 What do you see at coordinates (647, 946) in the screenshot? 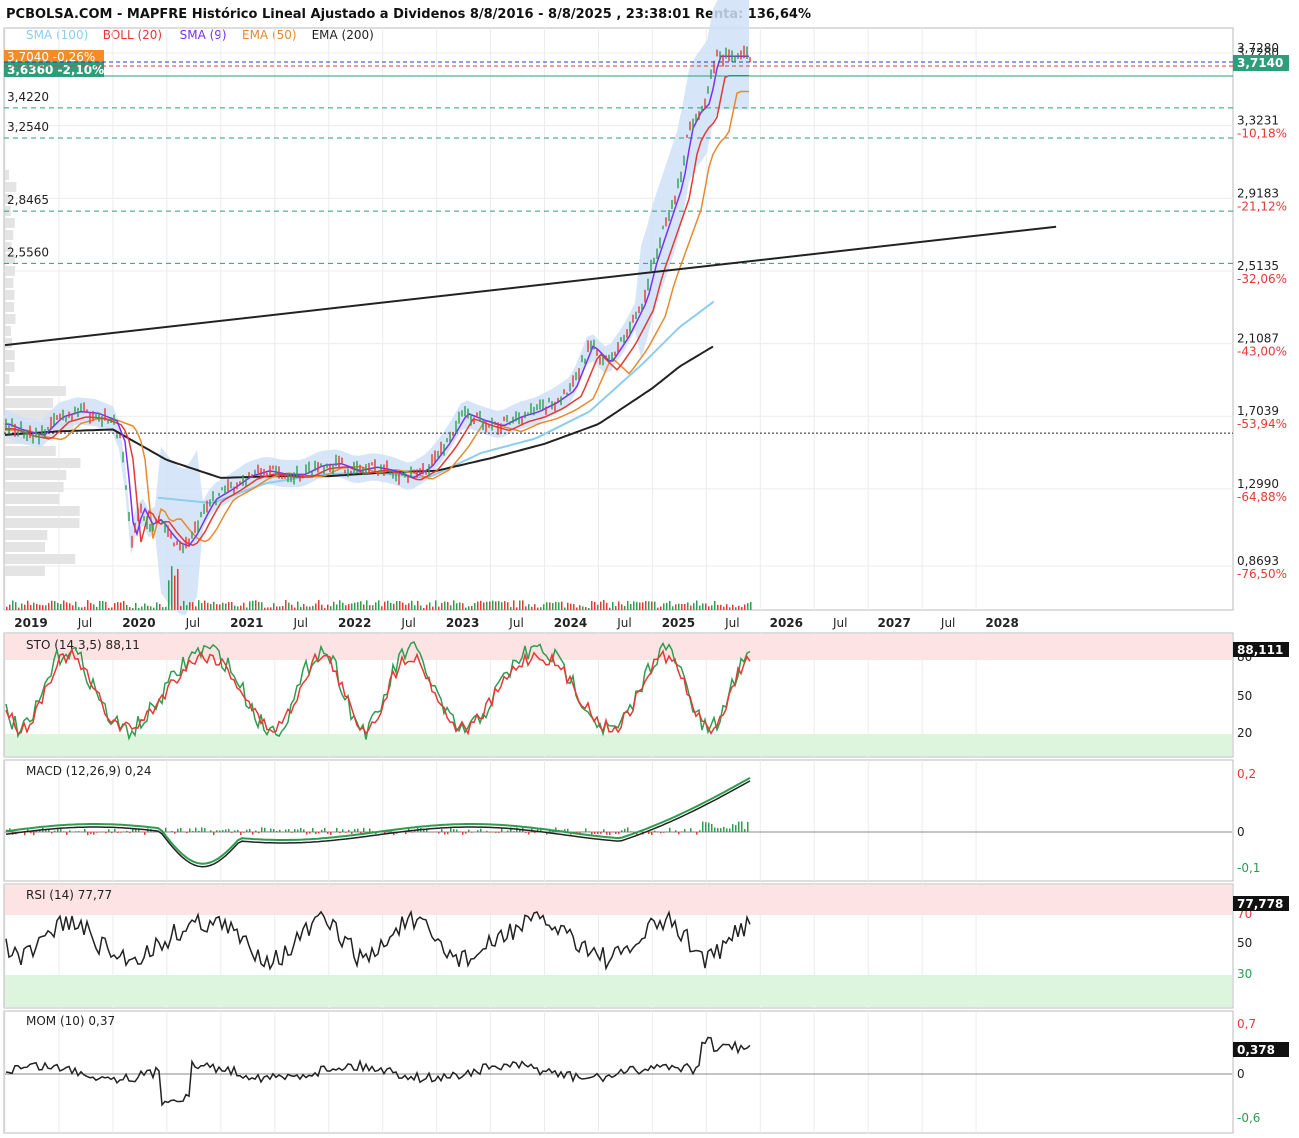
I see `rsi-panel: RSI (14) 77,7770503077,778` at bounding box center [647, 946].